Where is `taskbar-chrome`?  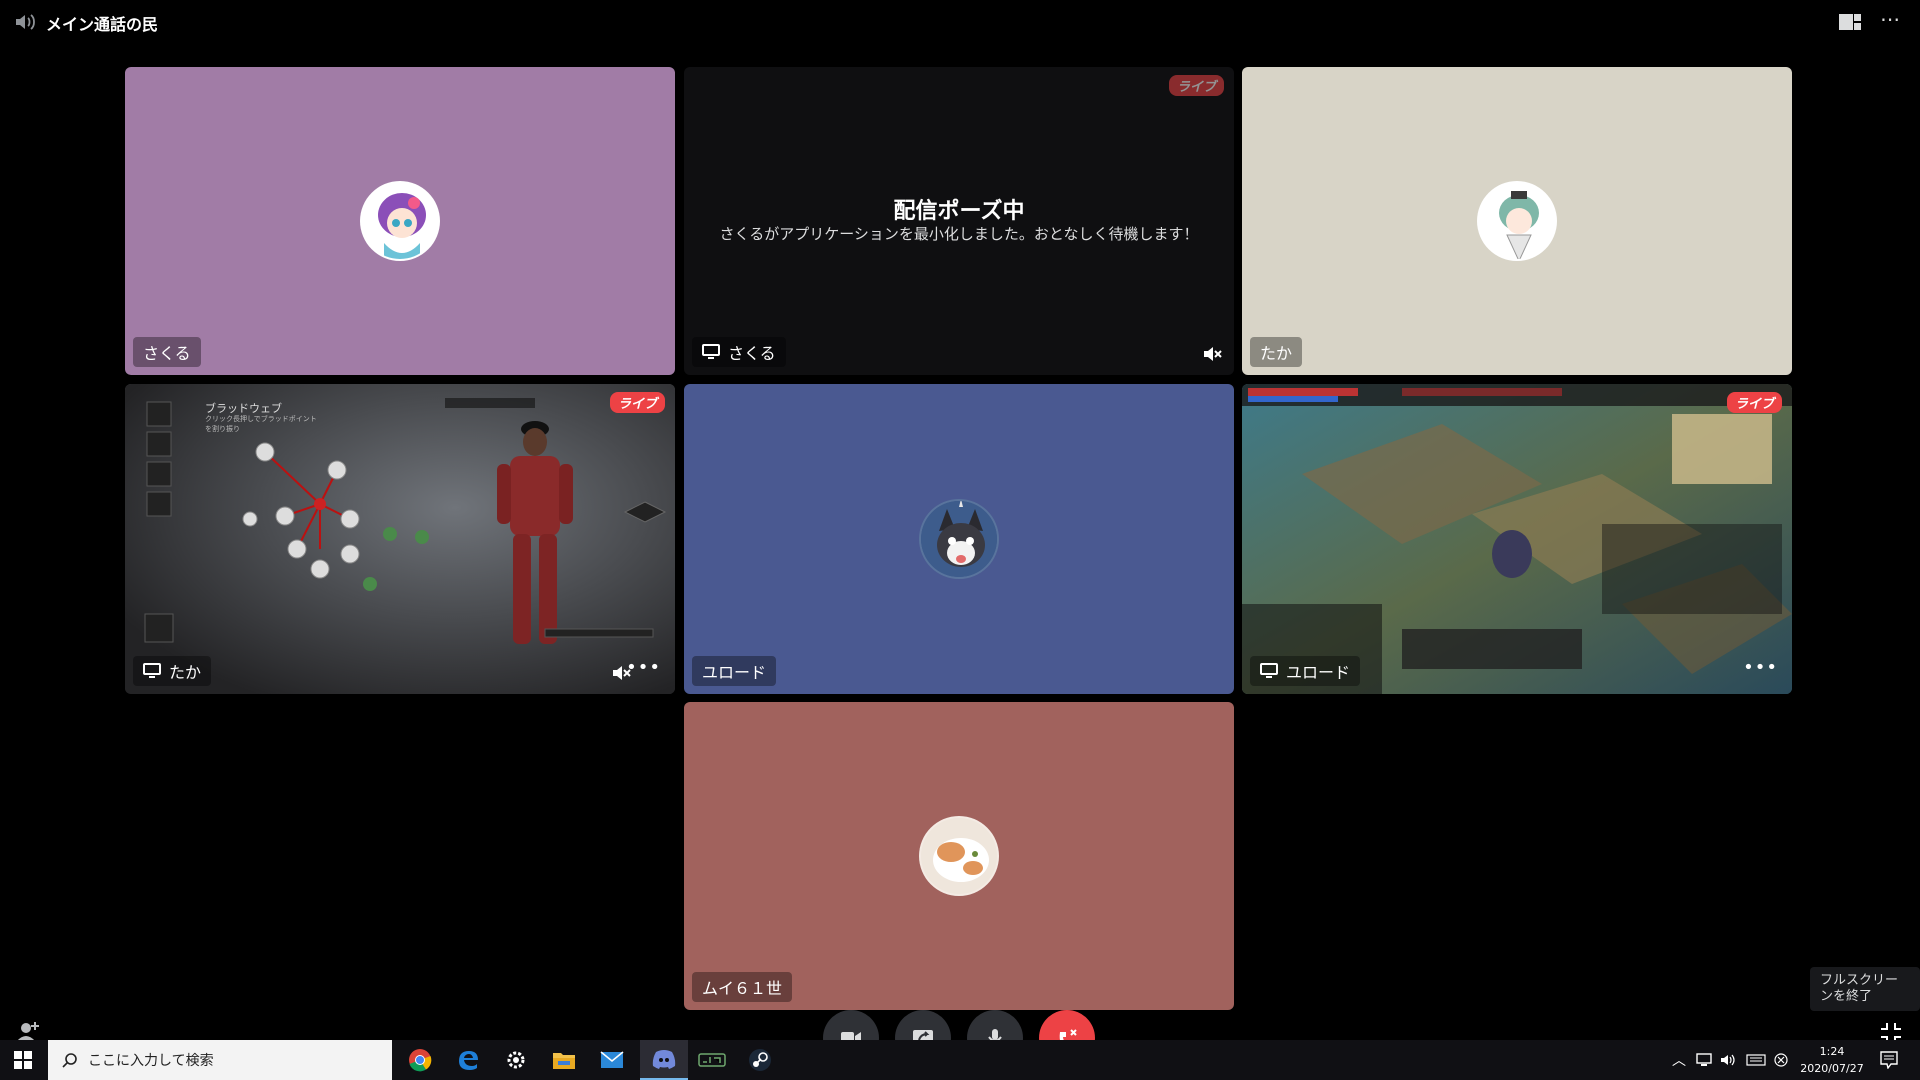
taskbar-chrome is located at coordinates (420, 1060).